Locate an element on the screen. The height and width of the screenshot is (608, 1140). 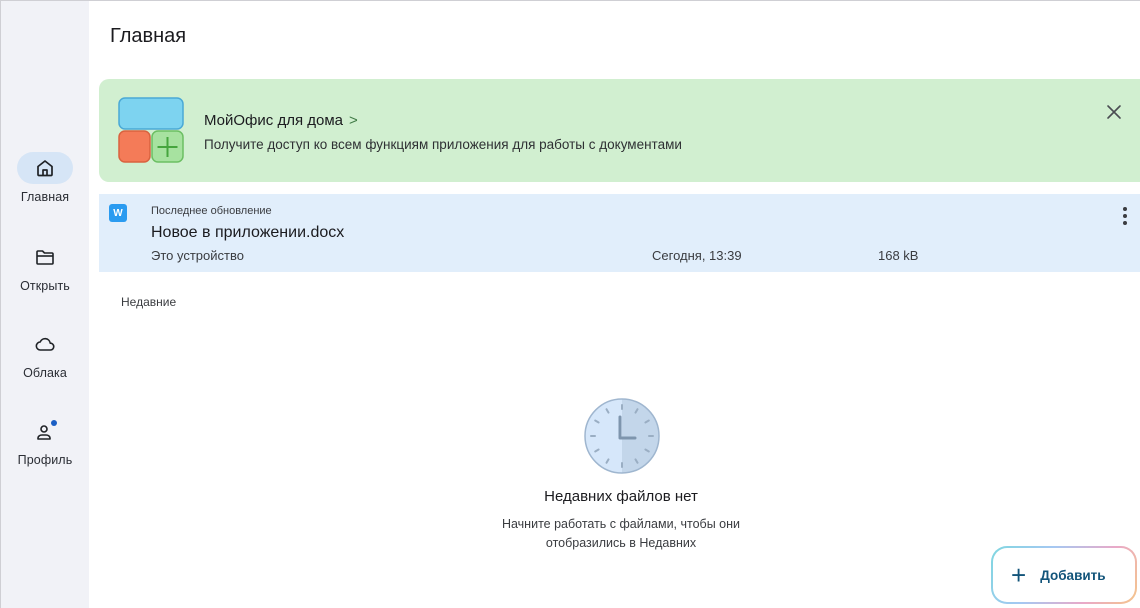
sidebar: Главная Открыть Облака Профиль is located at coordinates (45, 304).